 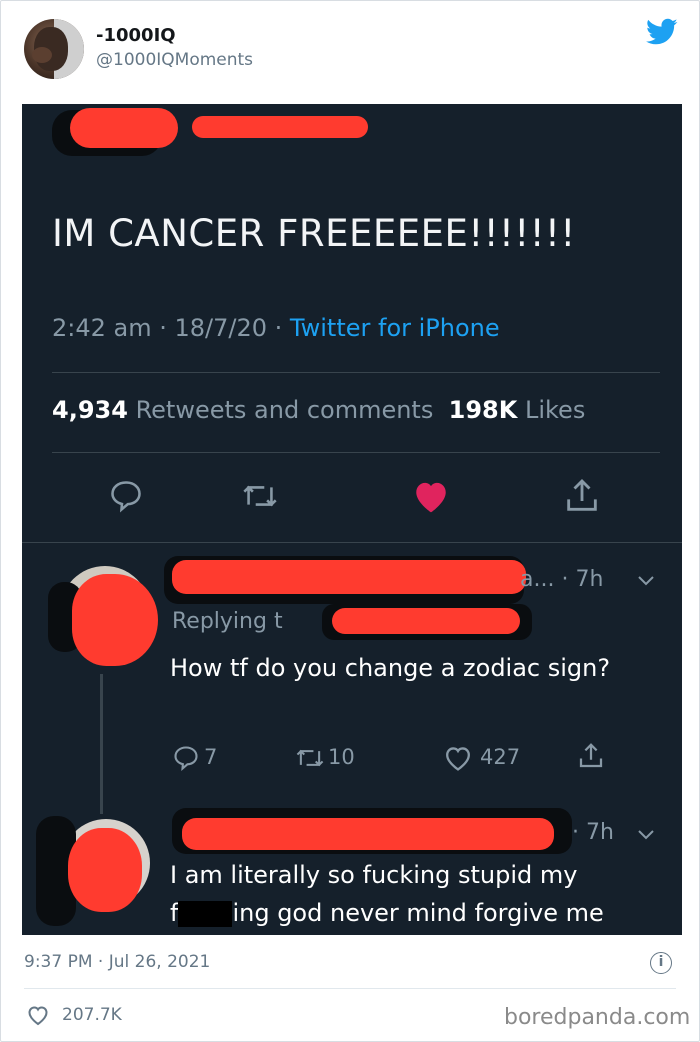 I want to click on replying-to-label: Replying t, so click(x=227, y=621).